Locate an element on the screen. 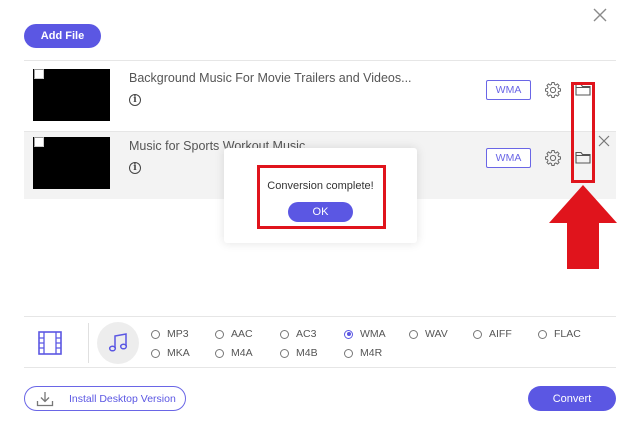 Image resolution: width=640 pixels, height=436 pixels. audio-tab is located at coordinates (118, 343).